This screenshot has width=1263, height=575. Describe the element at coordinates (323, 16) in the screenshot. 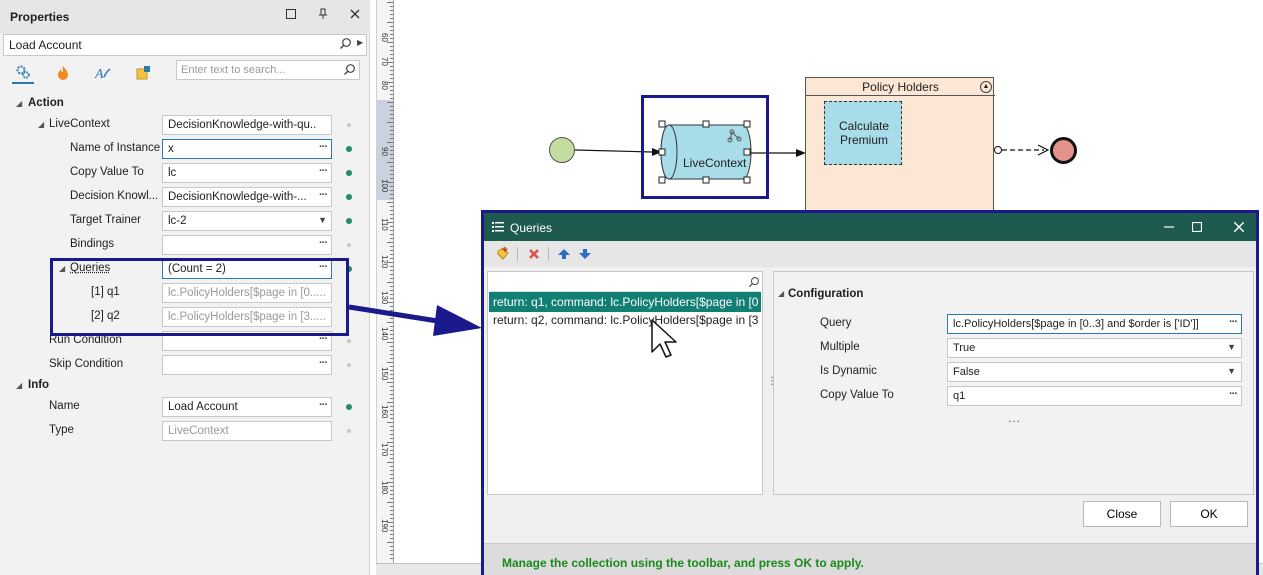

I see `pin-icon` at that location.